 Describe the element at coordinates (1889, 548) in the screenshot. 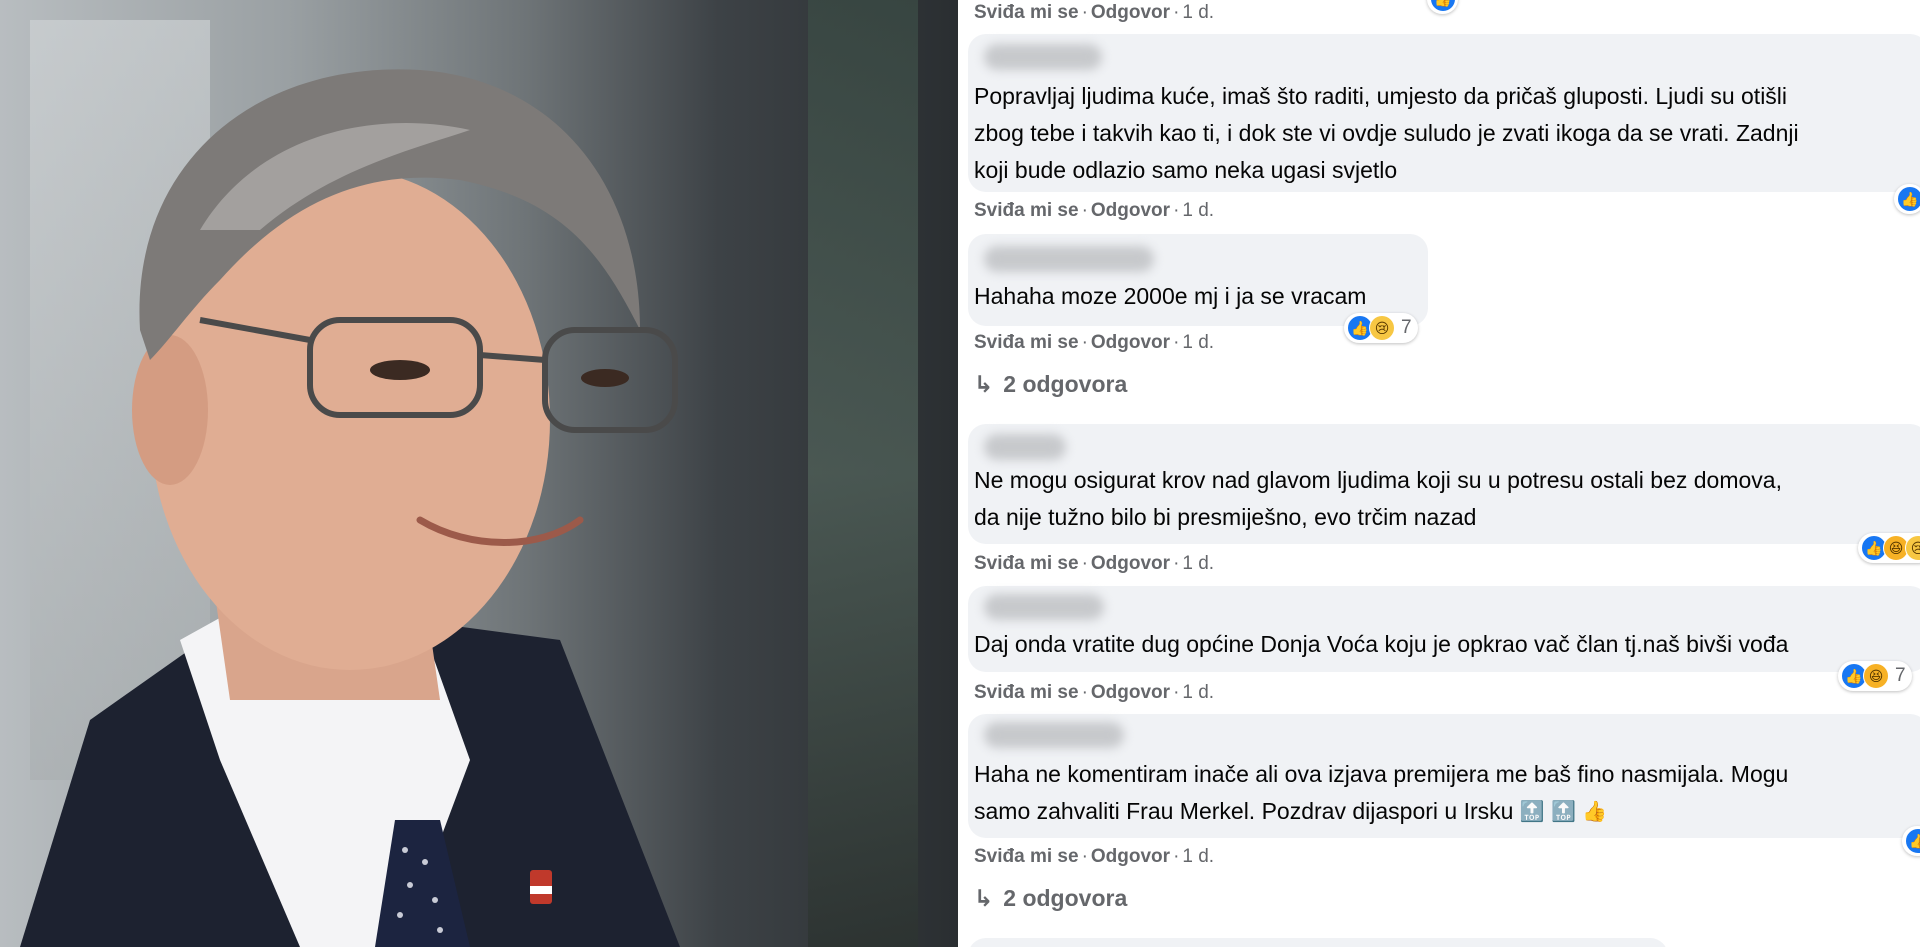

I see `reaction-badge: 👍 😆 😢` at that location.